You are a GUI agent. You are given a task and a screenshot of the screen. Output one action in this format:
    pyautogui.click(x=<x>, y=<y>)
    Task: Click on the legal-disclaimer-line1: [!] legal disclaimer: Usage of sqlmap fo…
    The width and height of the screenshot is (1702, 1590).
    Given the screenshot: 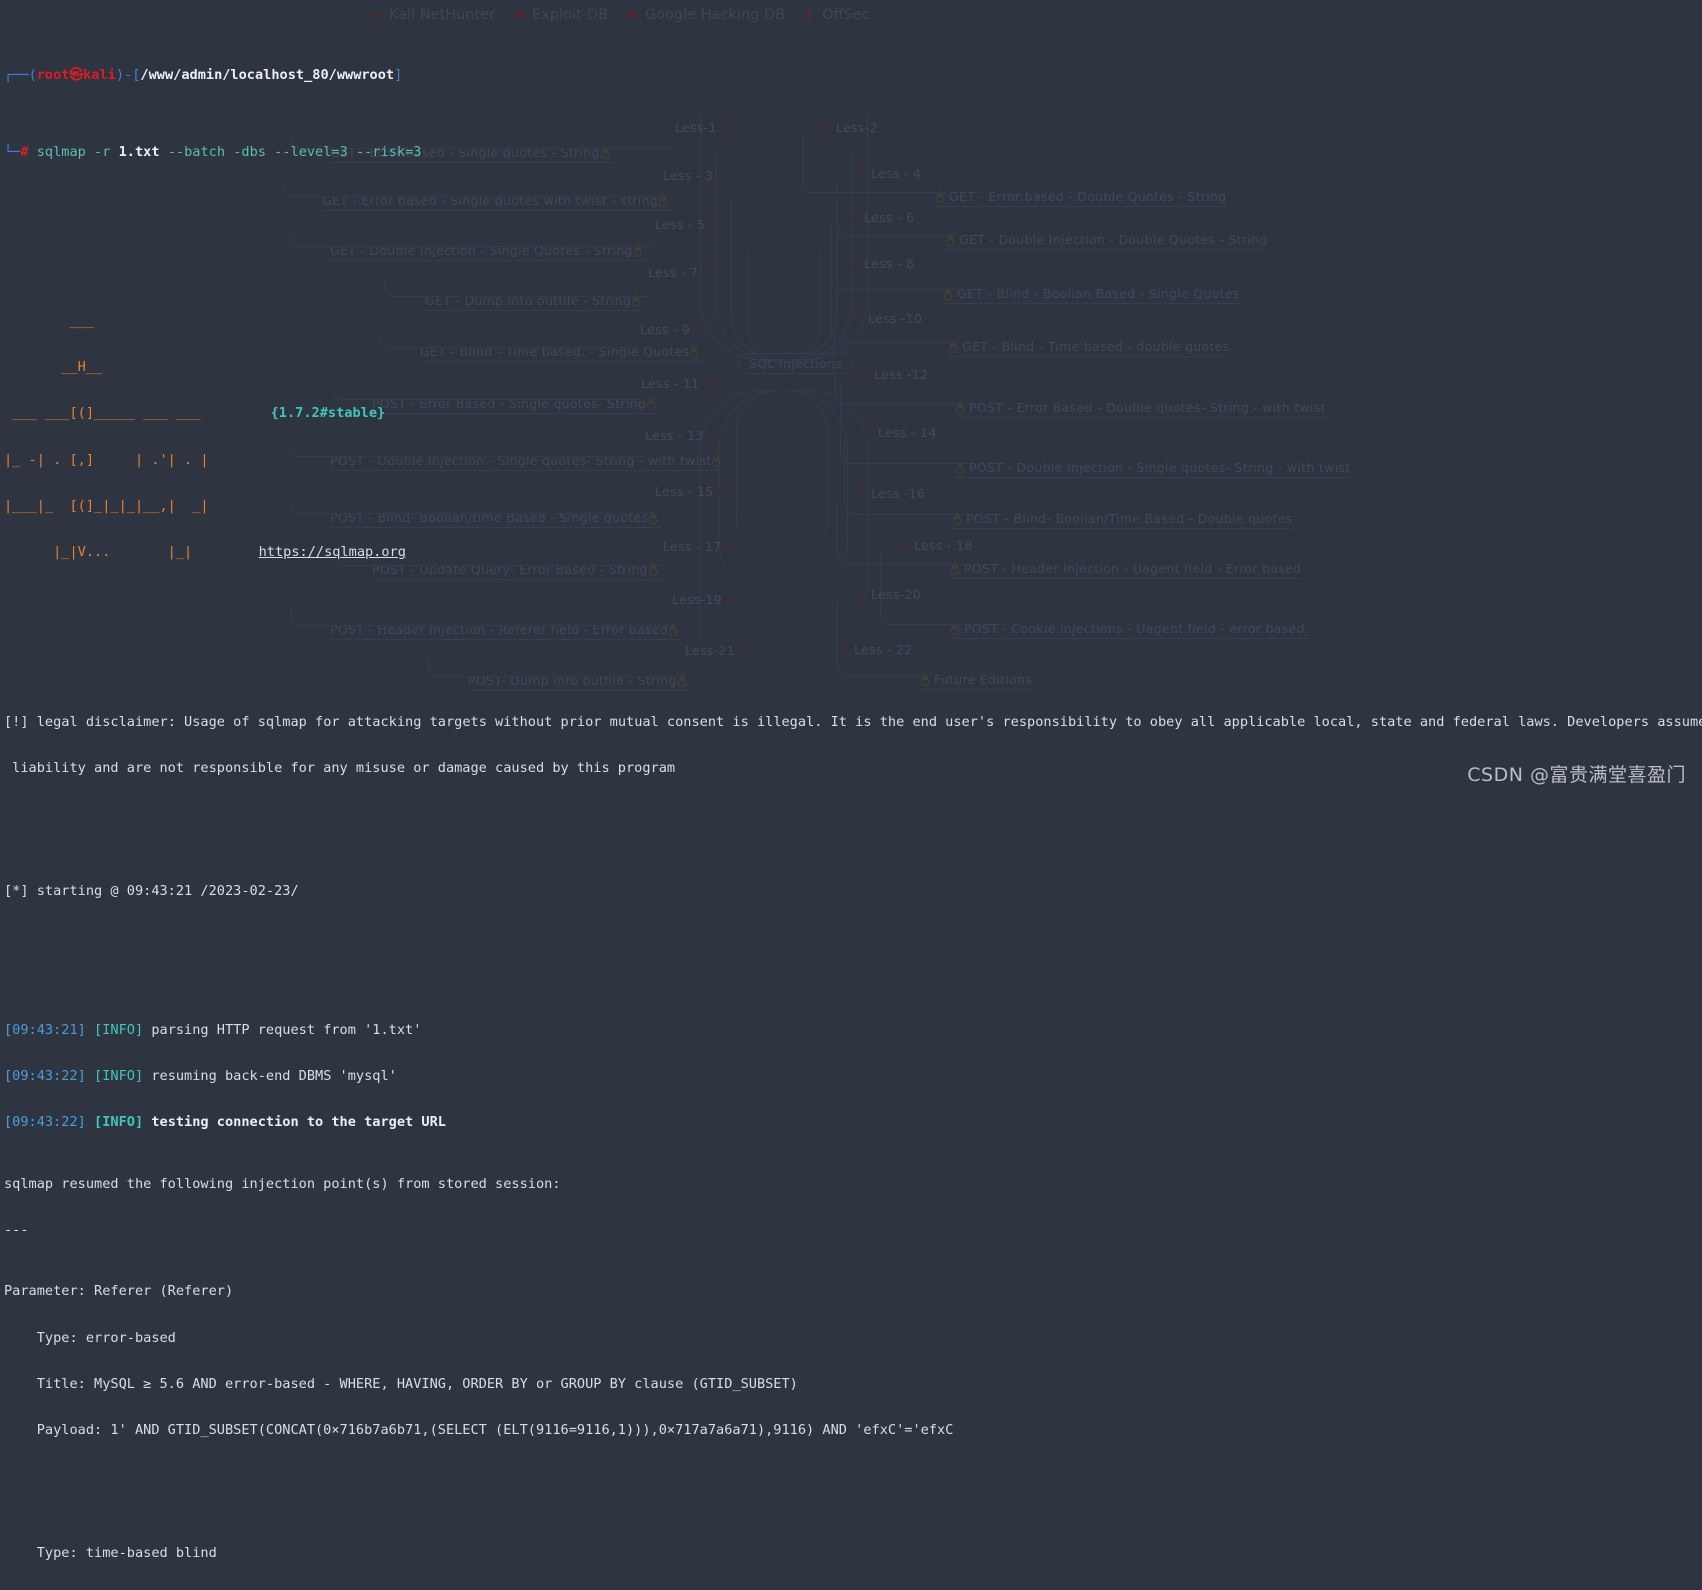 What is the action you would take?
    pyautogui.click(x=853, y=721)
    